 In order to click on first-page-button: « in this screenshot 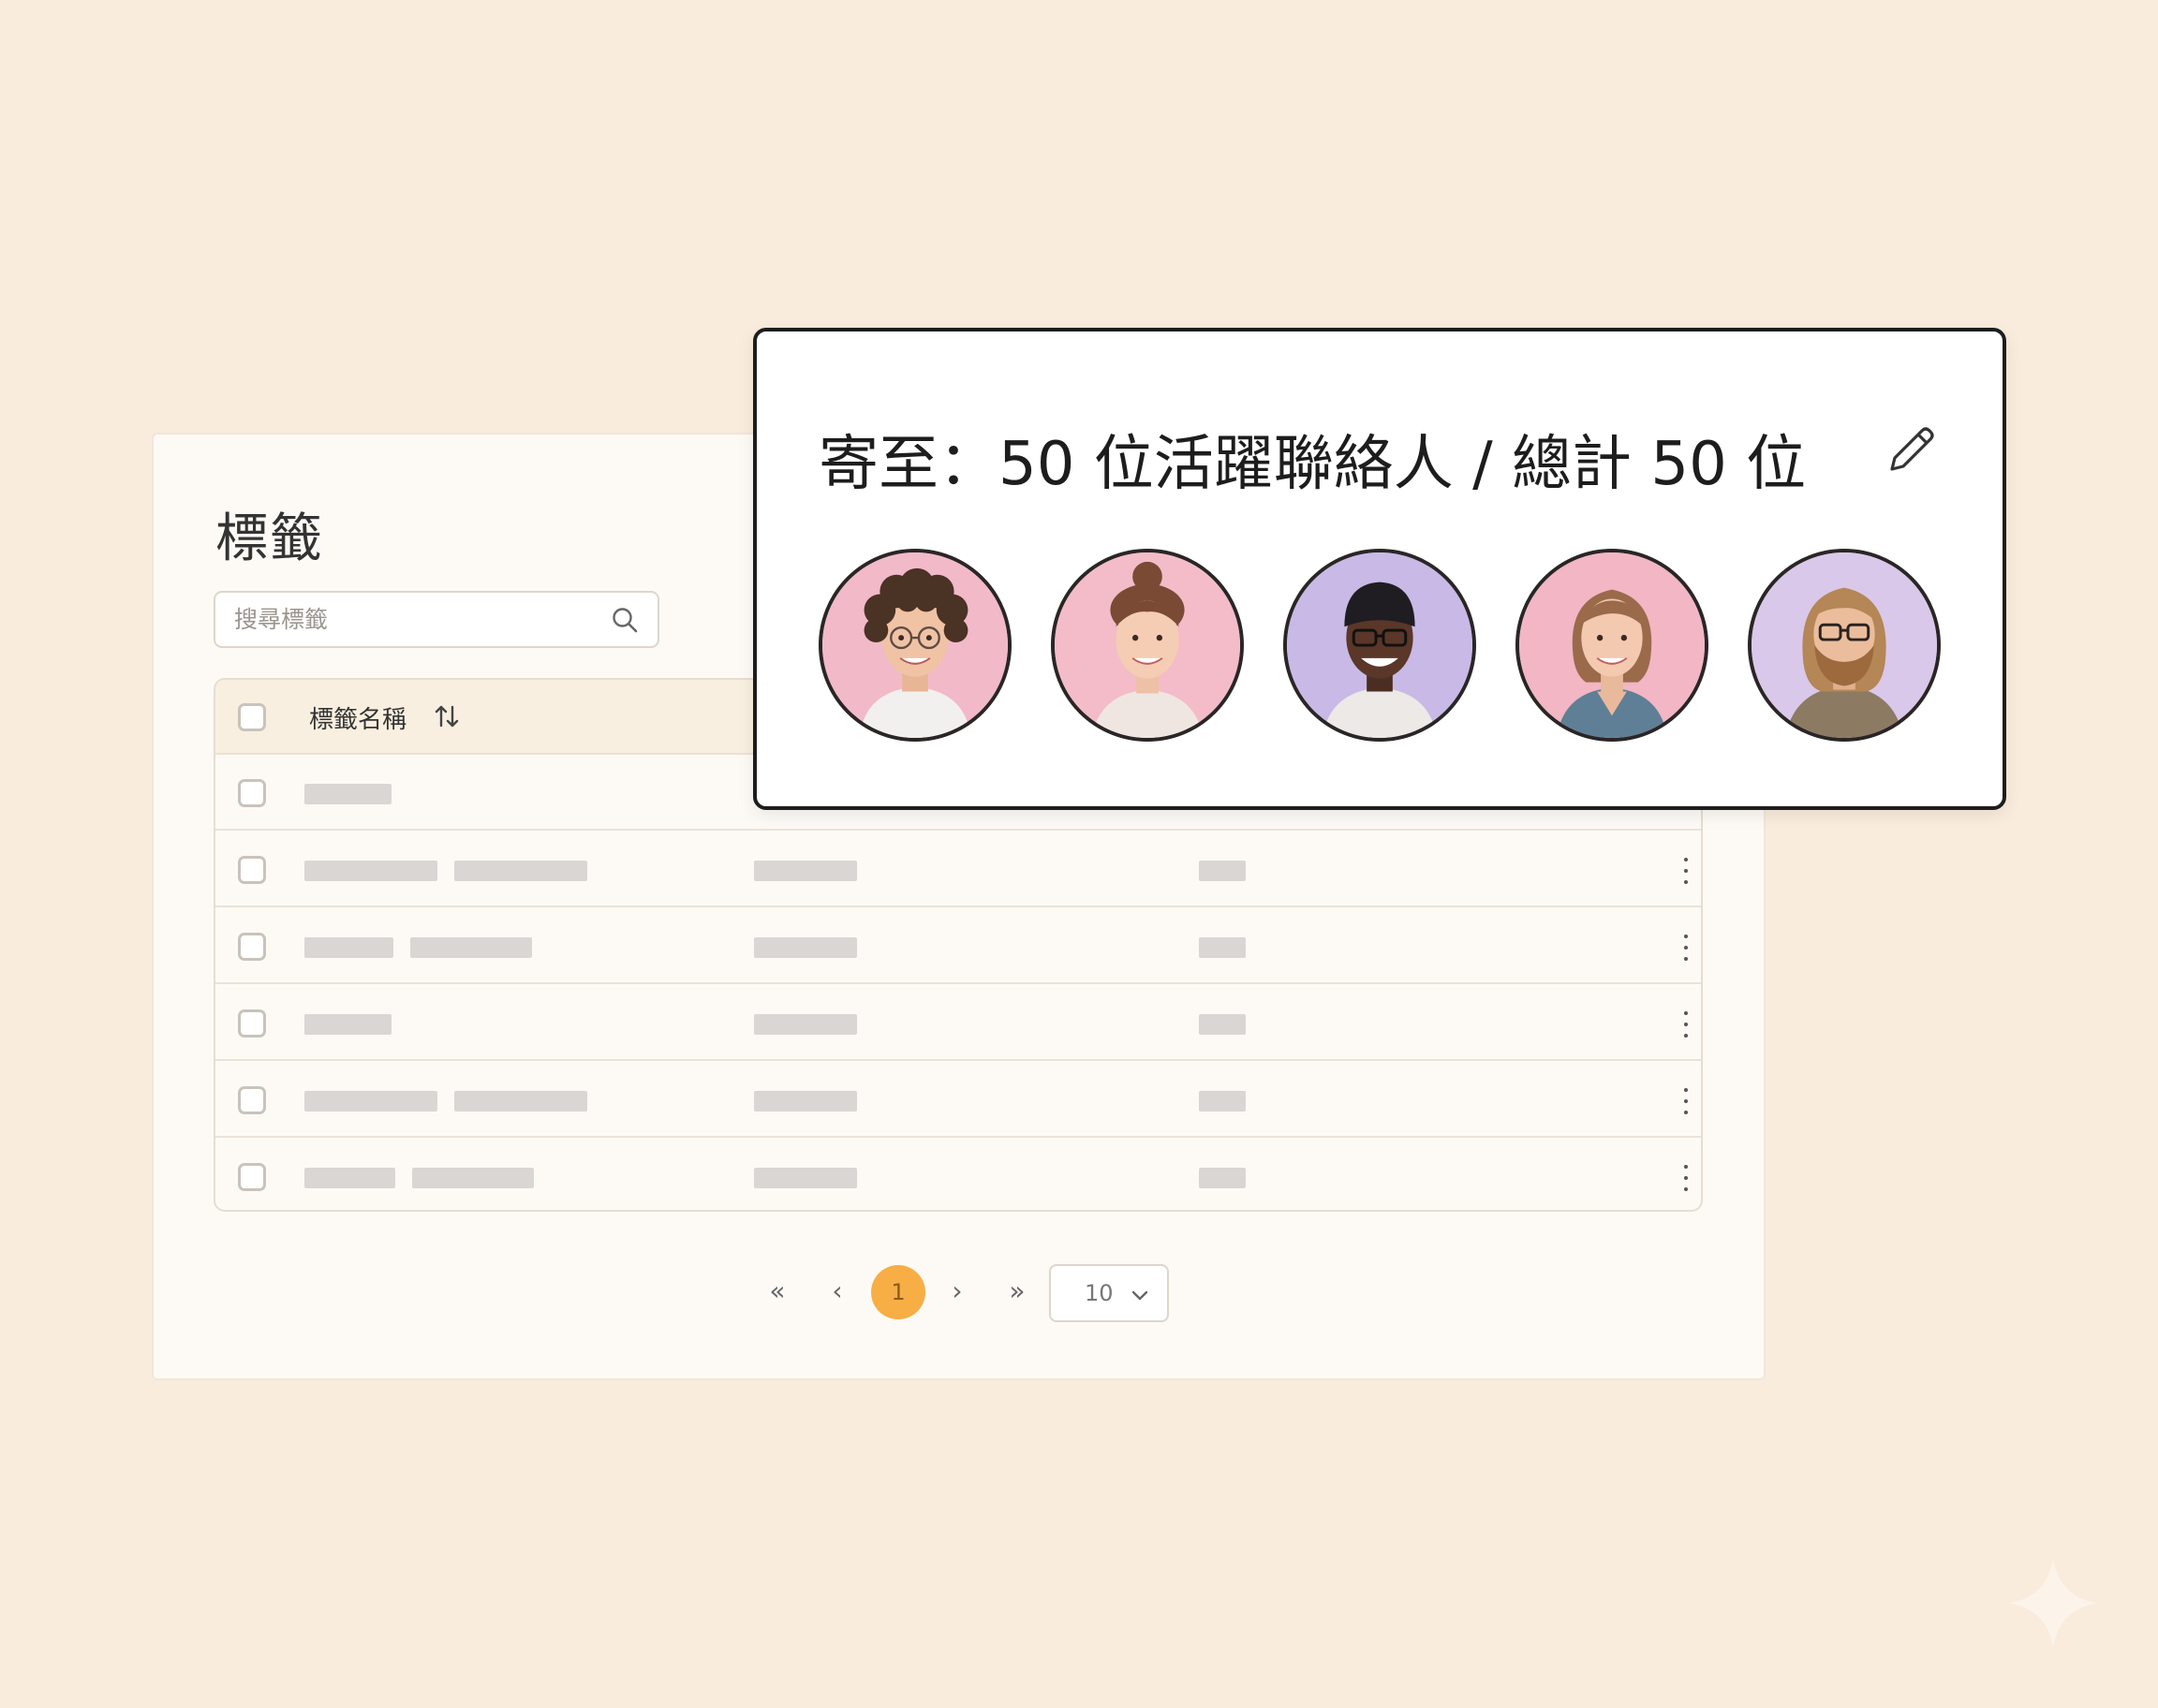, I will do `click(777, 1291)`.